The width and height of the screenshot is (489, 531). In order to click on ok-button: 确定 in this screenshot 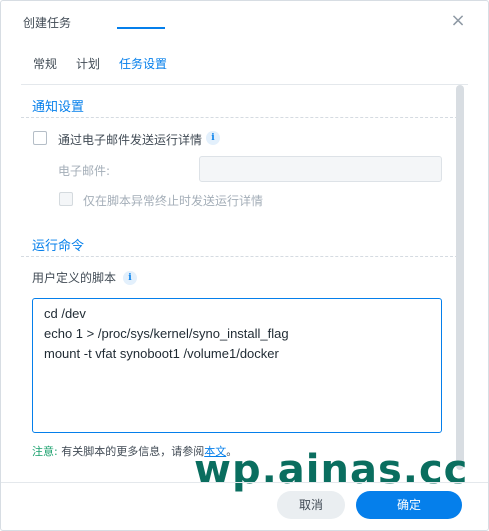, I will do `click(409, 505)`.